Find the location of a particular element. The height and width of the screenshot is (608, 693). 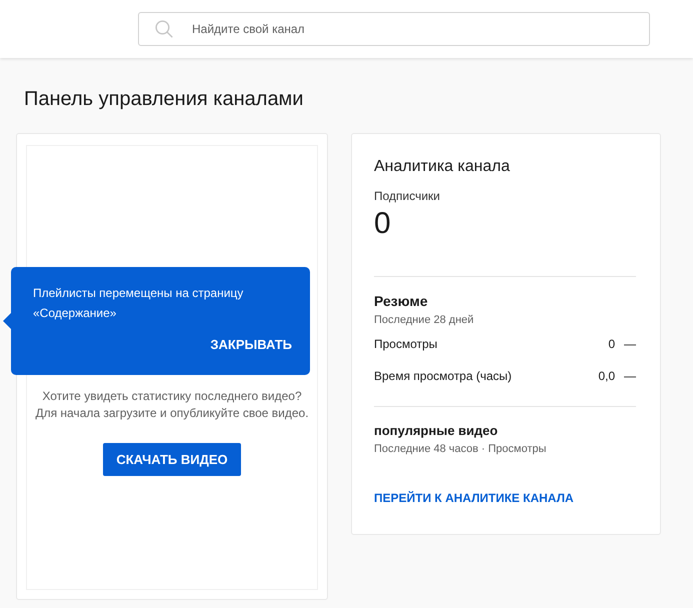

search-field: Найдите свой канал is located at coordinates (394, 29).